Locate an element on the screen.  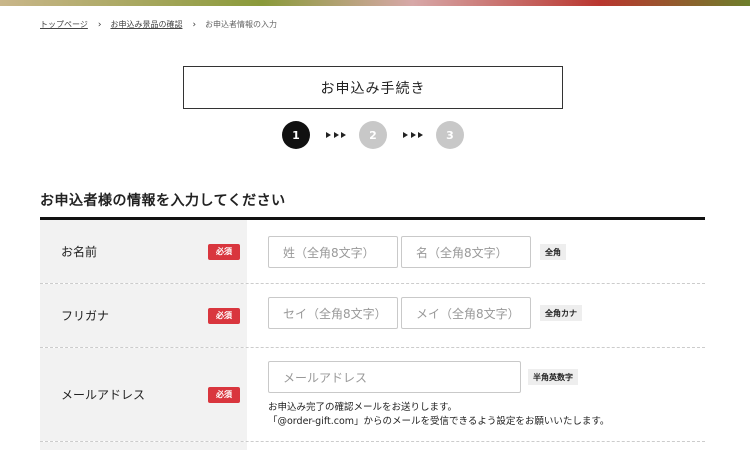
name-label: お名前 is located at coordinates (79, 252).